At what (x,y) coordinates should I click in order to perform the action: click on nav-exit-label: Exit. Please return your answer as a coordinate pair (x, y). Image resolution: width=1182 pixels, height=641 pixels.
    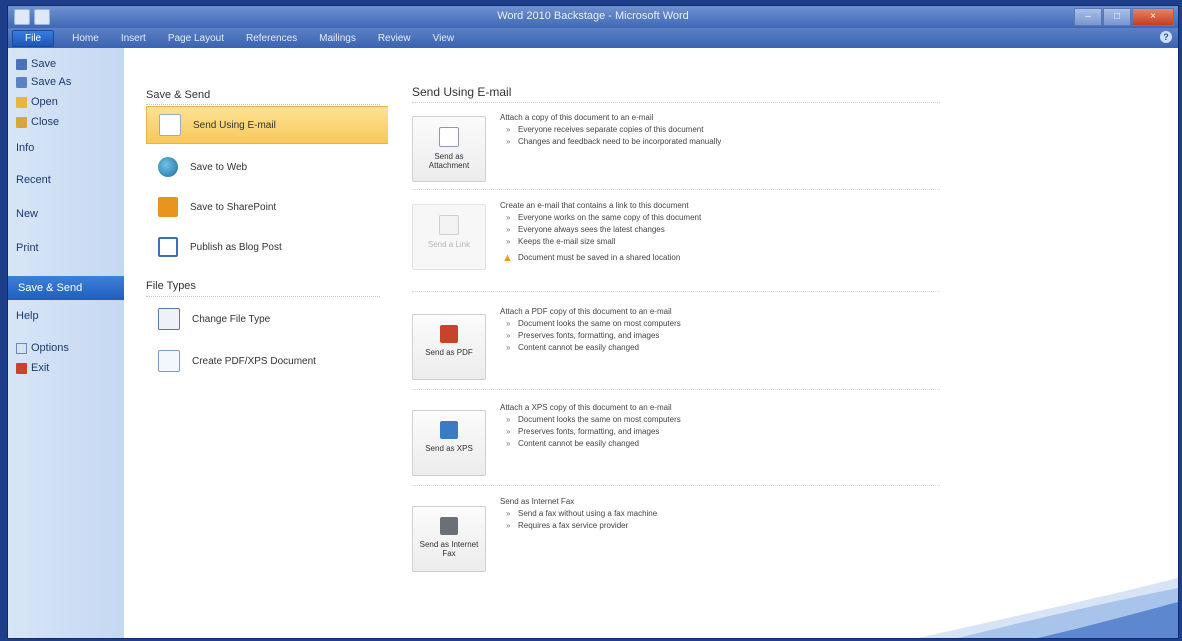
    Looking at the image, I should click on (40, 368).